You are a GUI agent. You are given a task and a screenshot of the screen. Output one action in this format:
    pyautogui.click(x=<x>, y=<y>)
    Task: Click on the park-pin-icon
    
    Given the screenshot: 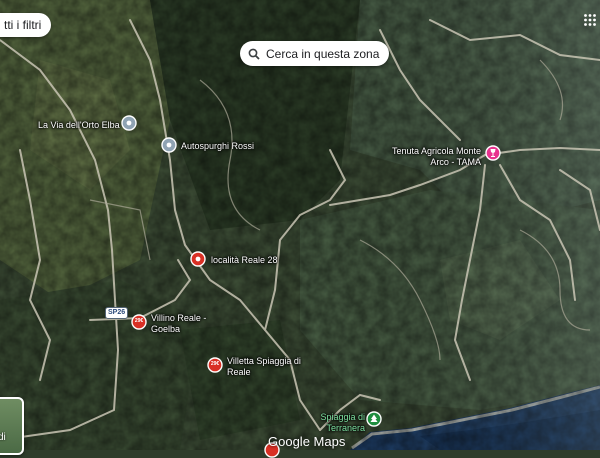 What is the action you would take?
    pyautogui.click(x=374, y=419)
    